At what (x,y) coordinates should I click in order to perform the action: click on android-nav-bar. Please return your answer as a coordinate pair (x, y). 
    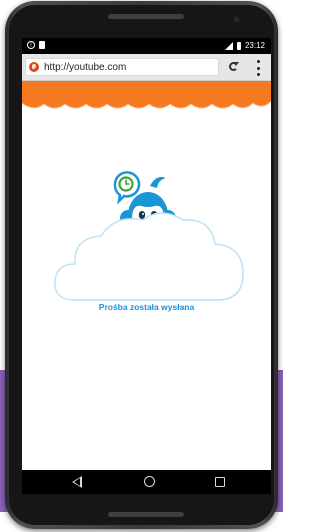
    Looking at the image, I should click on (146, 482).